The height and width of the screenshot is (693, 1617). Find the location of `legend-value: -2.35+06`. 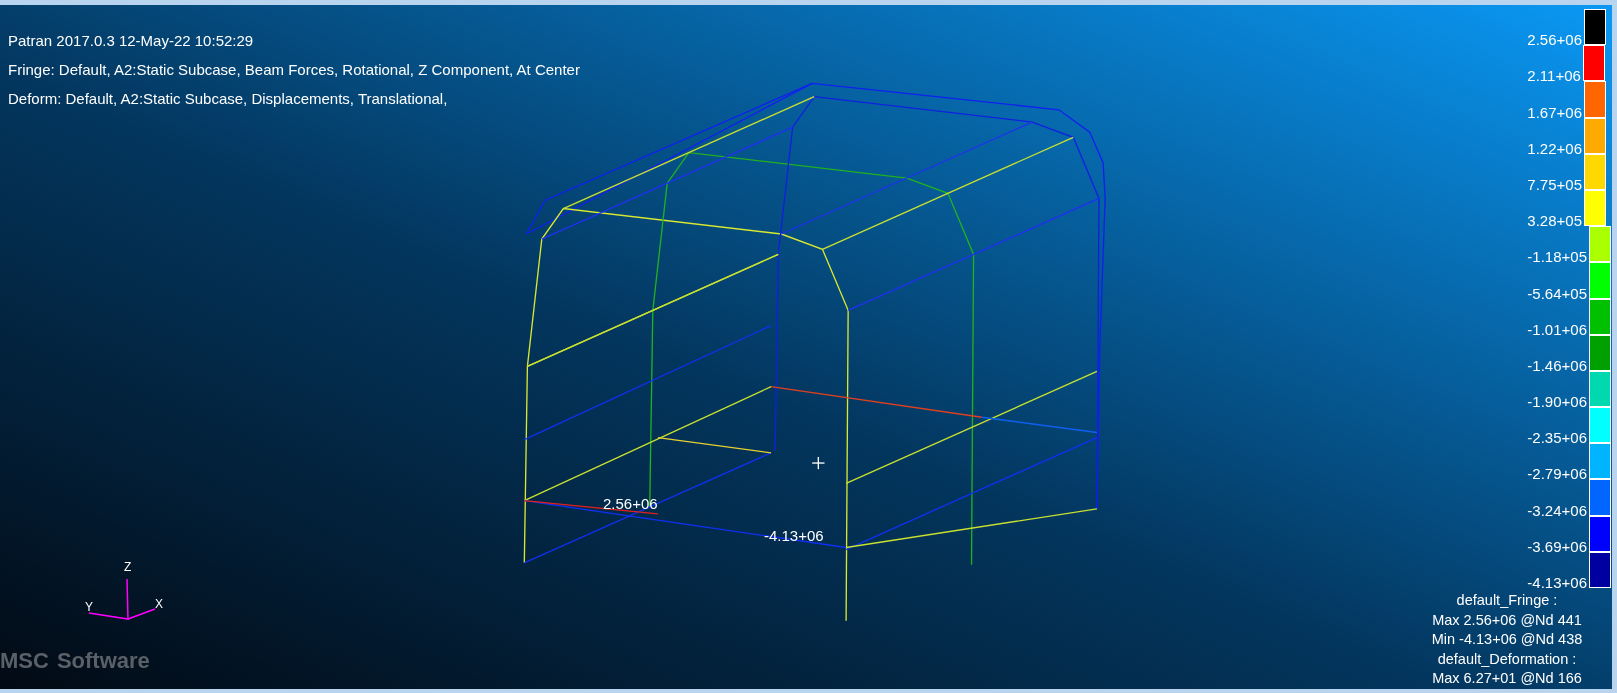

legend-value: -2.35+06 is located at coordinates (1557, 438).